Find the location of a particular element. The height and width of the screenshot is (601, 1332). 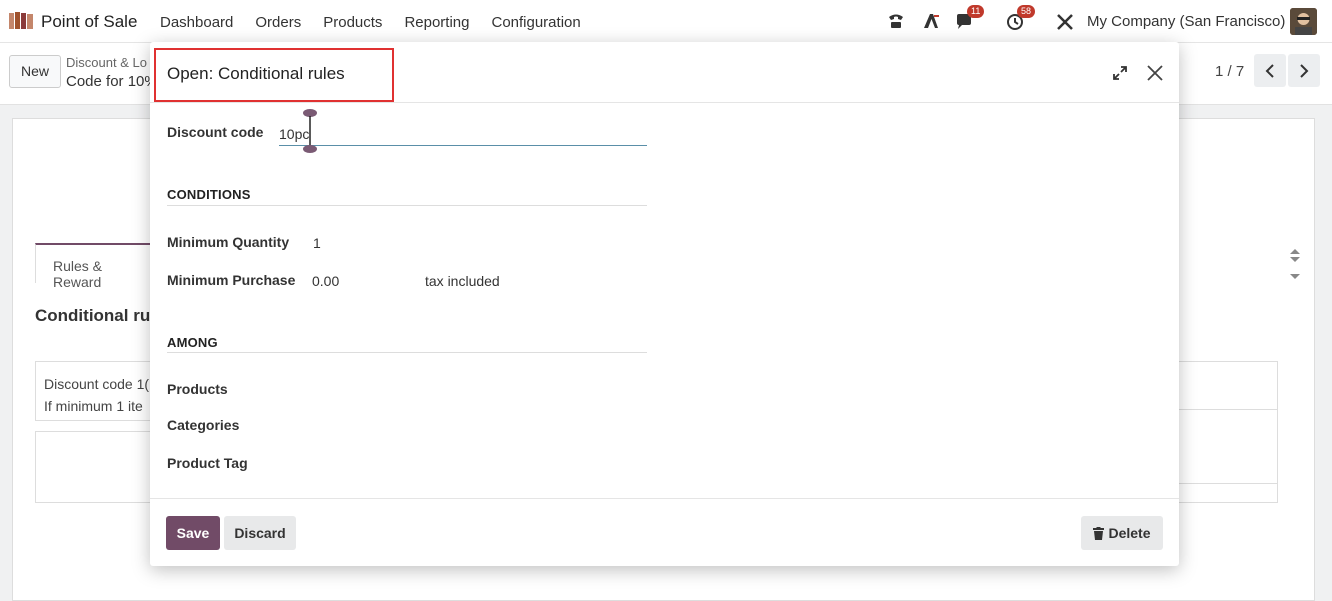

among-section-title: AMONG is located at coordinates (192, 342).